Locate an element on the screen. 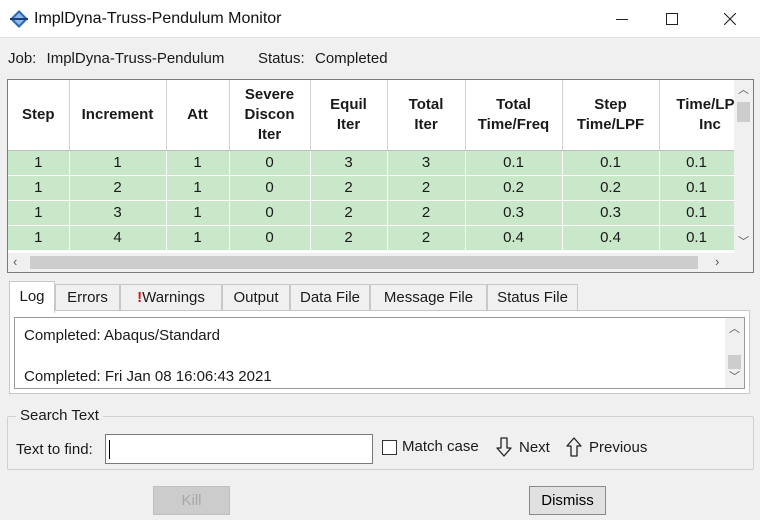 Image resolution: width=760 pixels, height=520 pixels. tab-log: Log is located at coordinates (32, 297).